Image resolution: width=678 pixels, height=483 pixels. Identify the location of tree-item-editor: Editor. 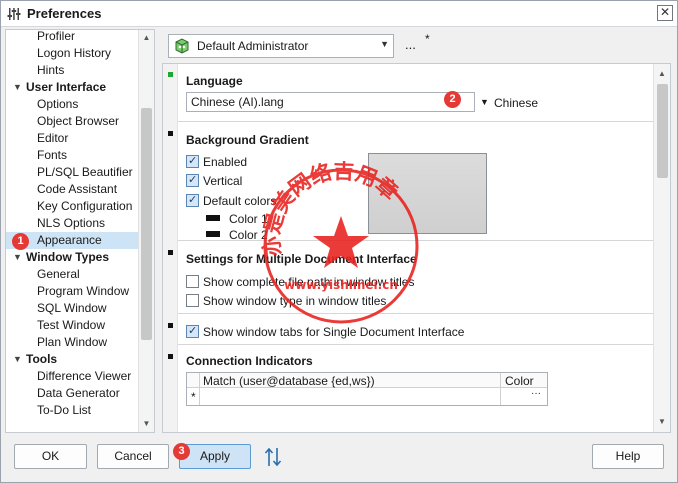
(73, 138).